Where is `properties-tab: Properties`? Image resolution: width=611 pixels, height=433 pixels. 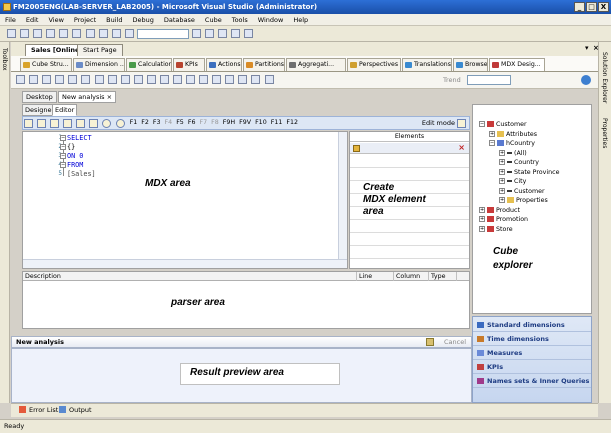
properties-tab: Properties is located at coordinates (604, 133).